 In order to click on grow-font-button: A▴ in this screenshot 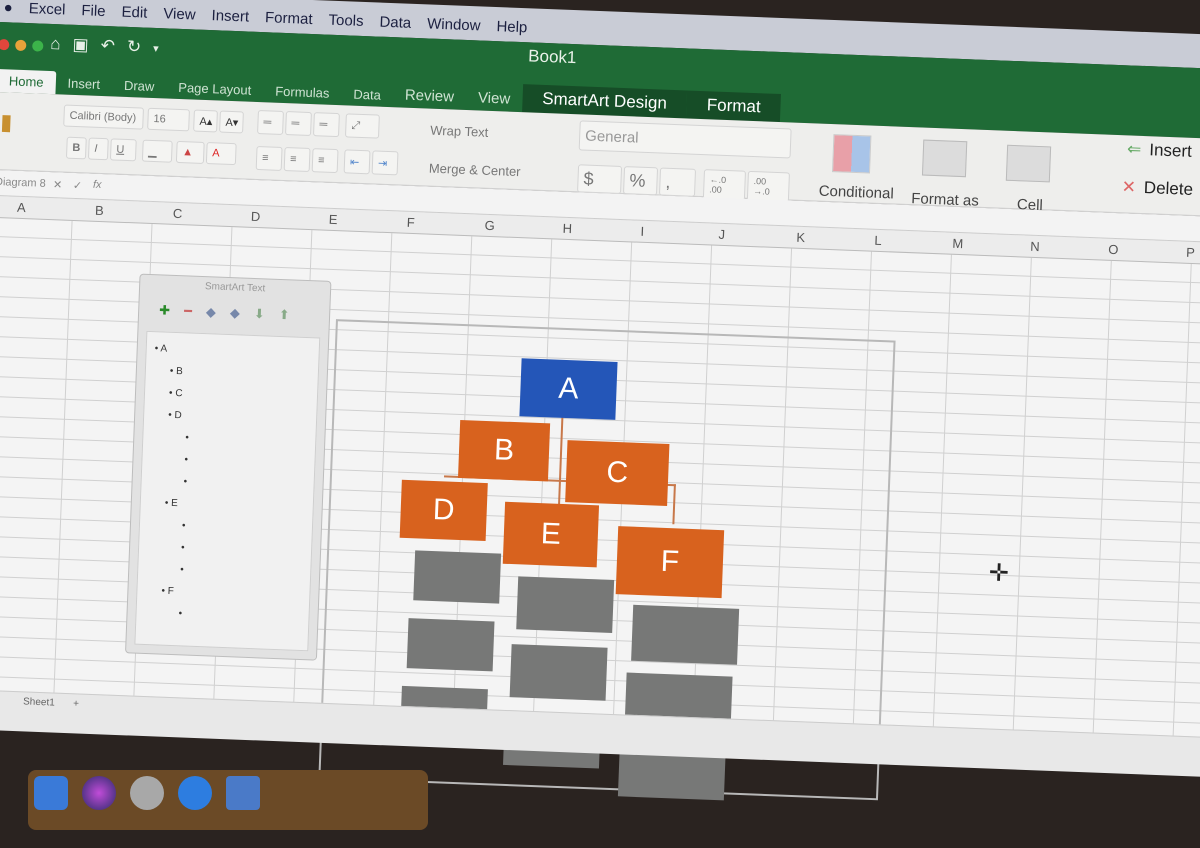, I will do `click(205, 121)`.